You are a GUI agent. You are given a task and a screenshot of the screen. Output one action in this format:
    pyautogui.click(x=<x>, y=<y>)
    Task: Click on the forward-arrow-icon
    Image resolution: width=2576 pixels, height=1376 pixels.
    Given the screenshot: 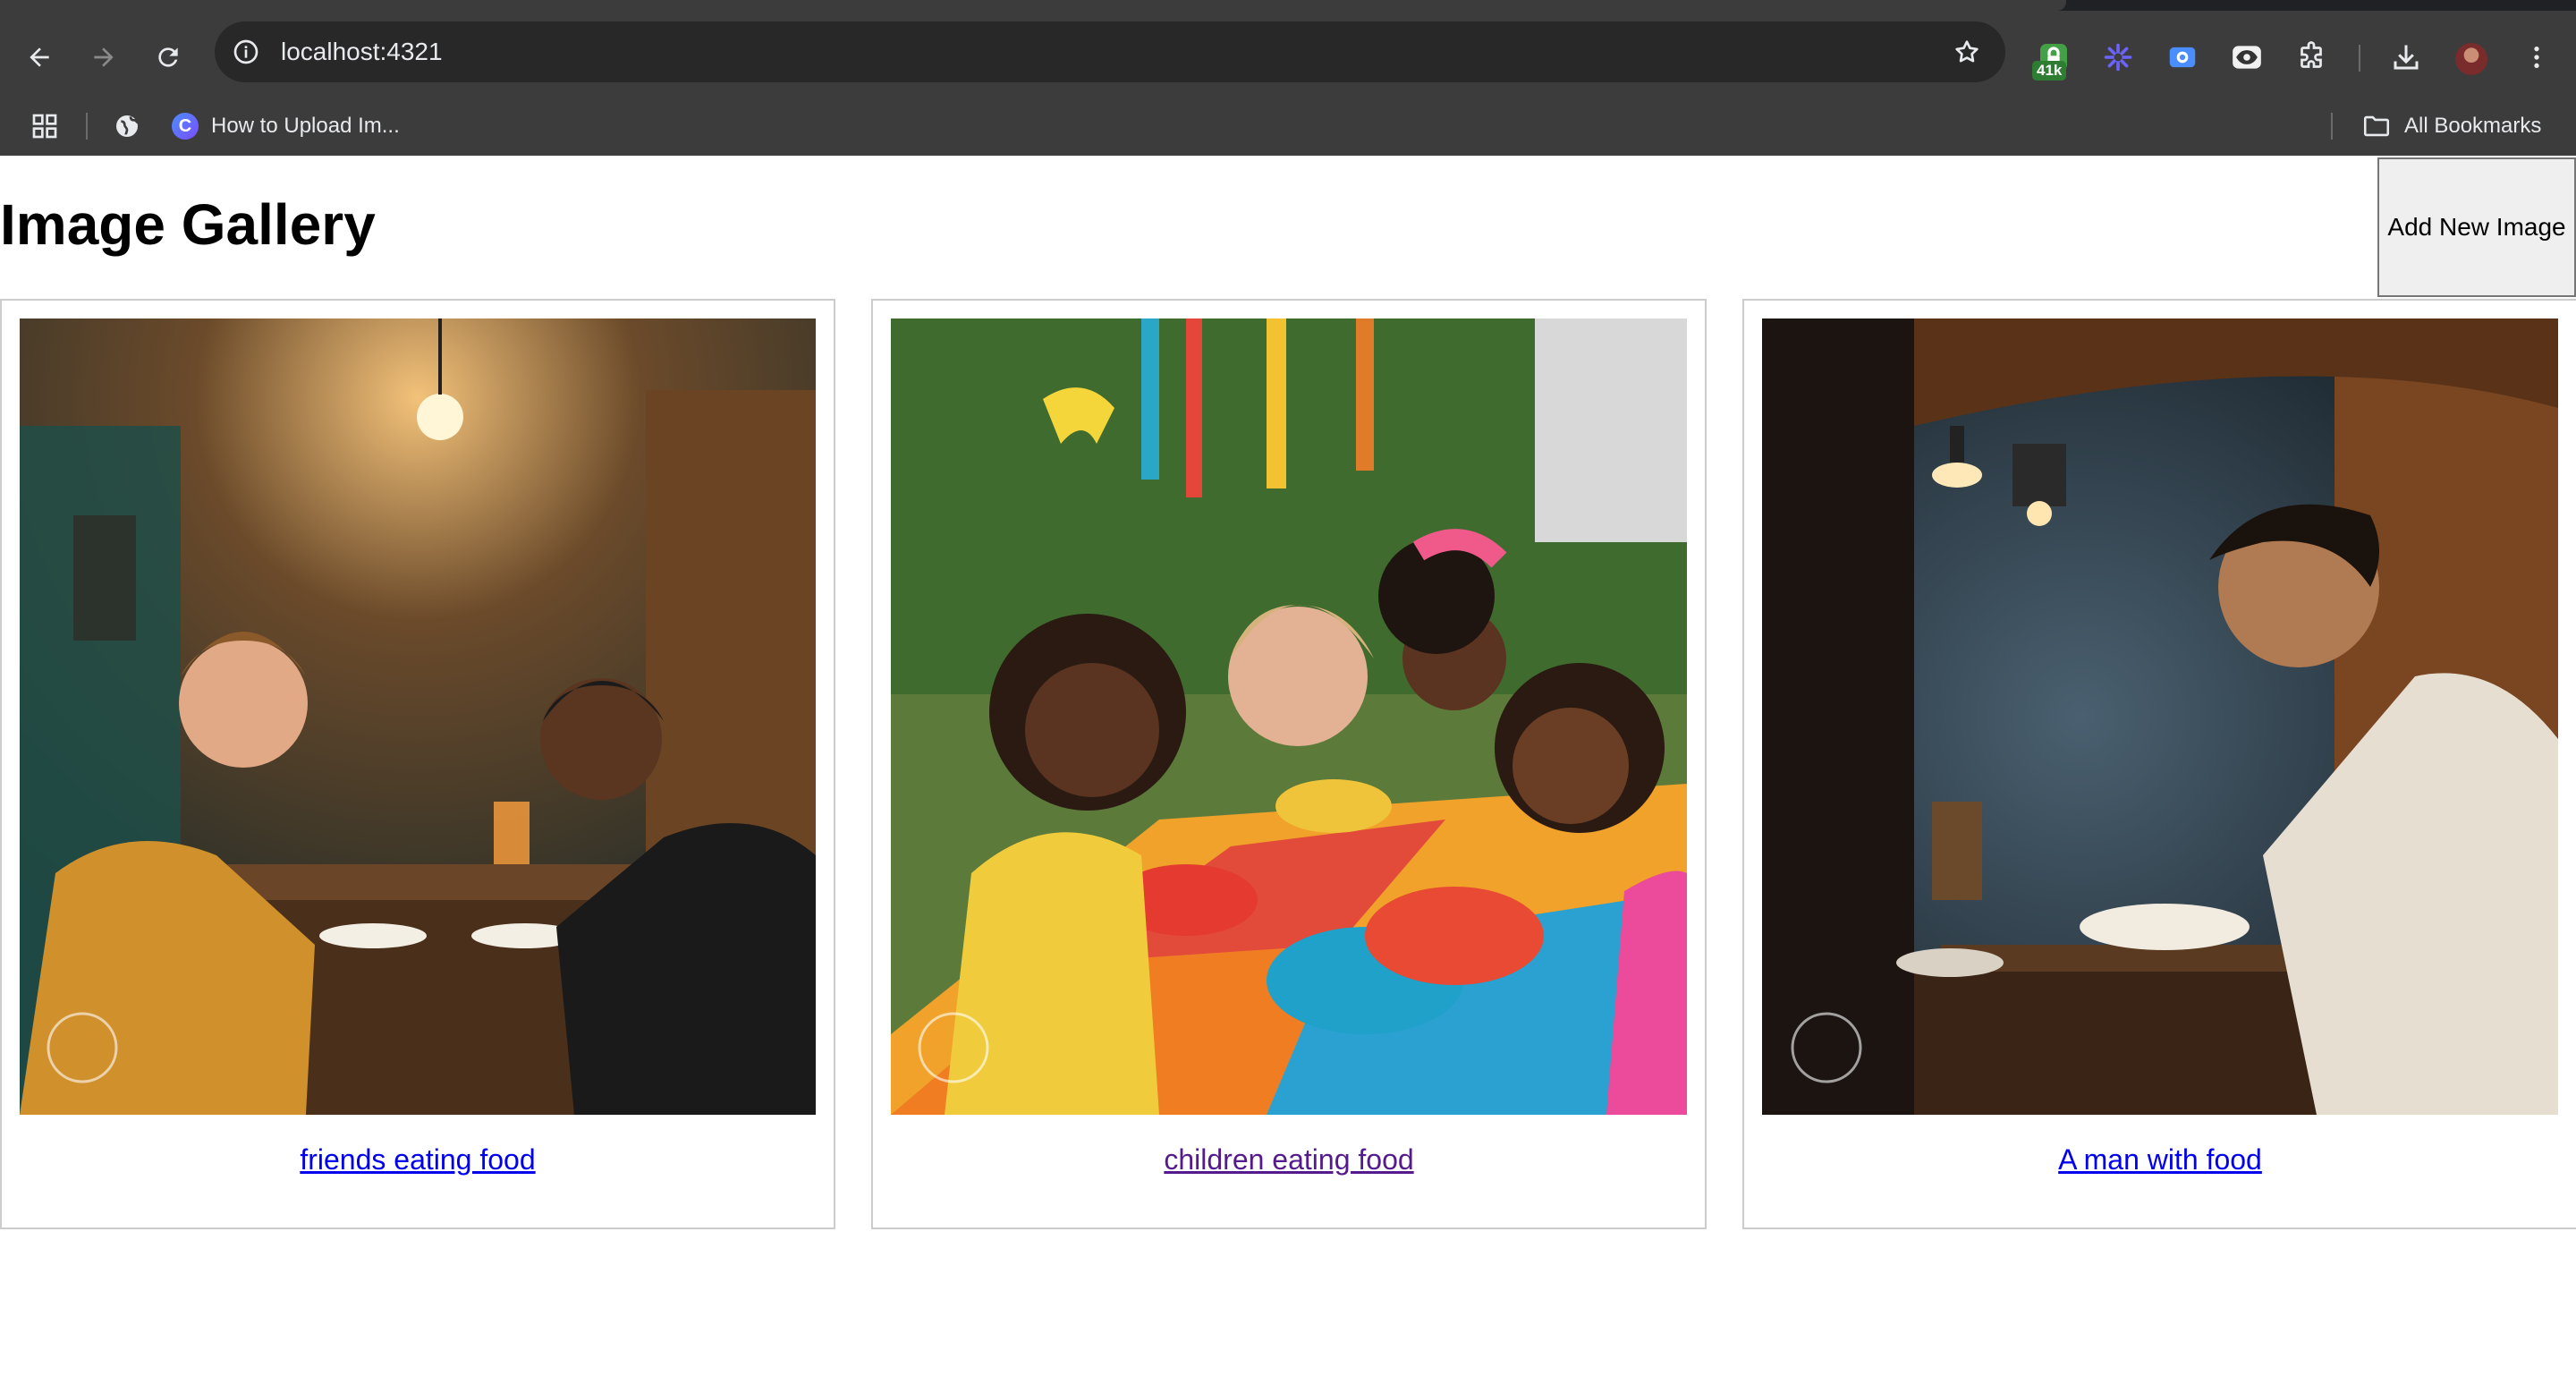 What is the action you would take?
    pyautogui.click(x=104, y=57)
    